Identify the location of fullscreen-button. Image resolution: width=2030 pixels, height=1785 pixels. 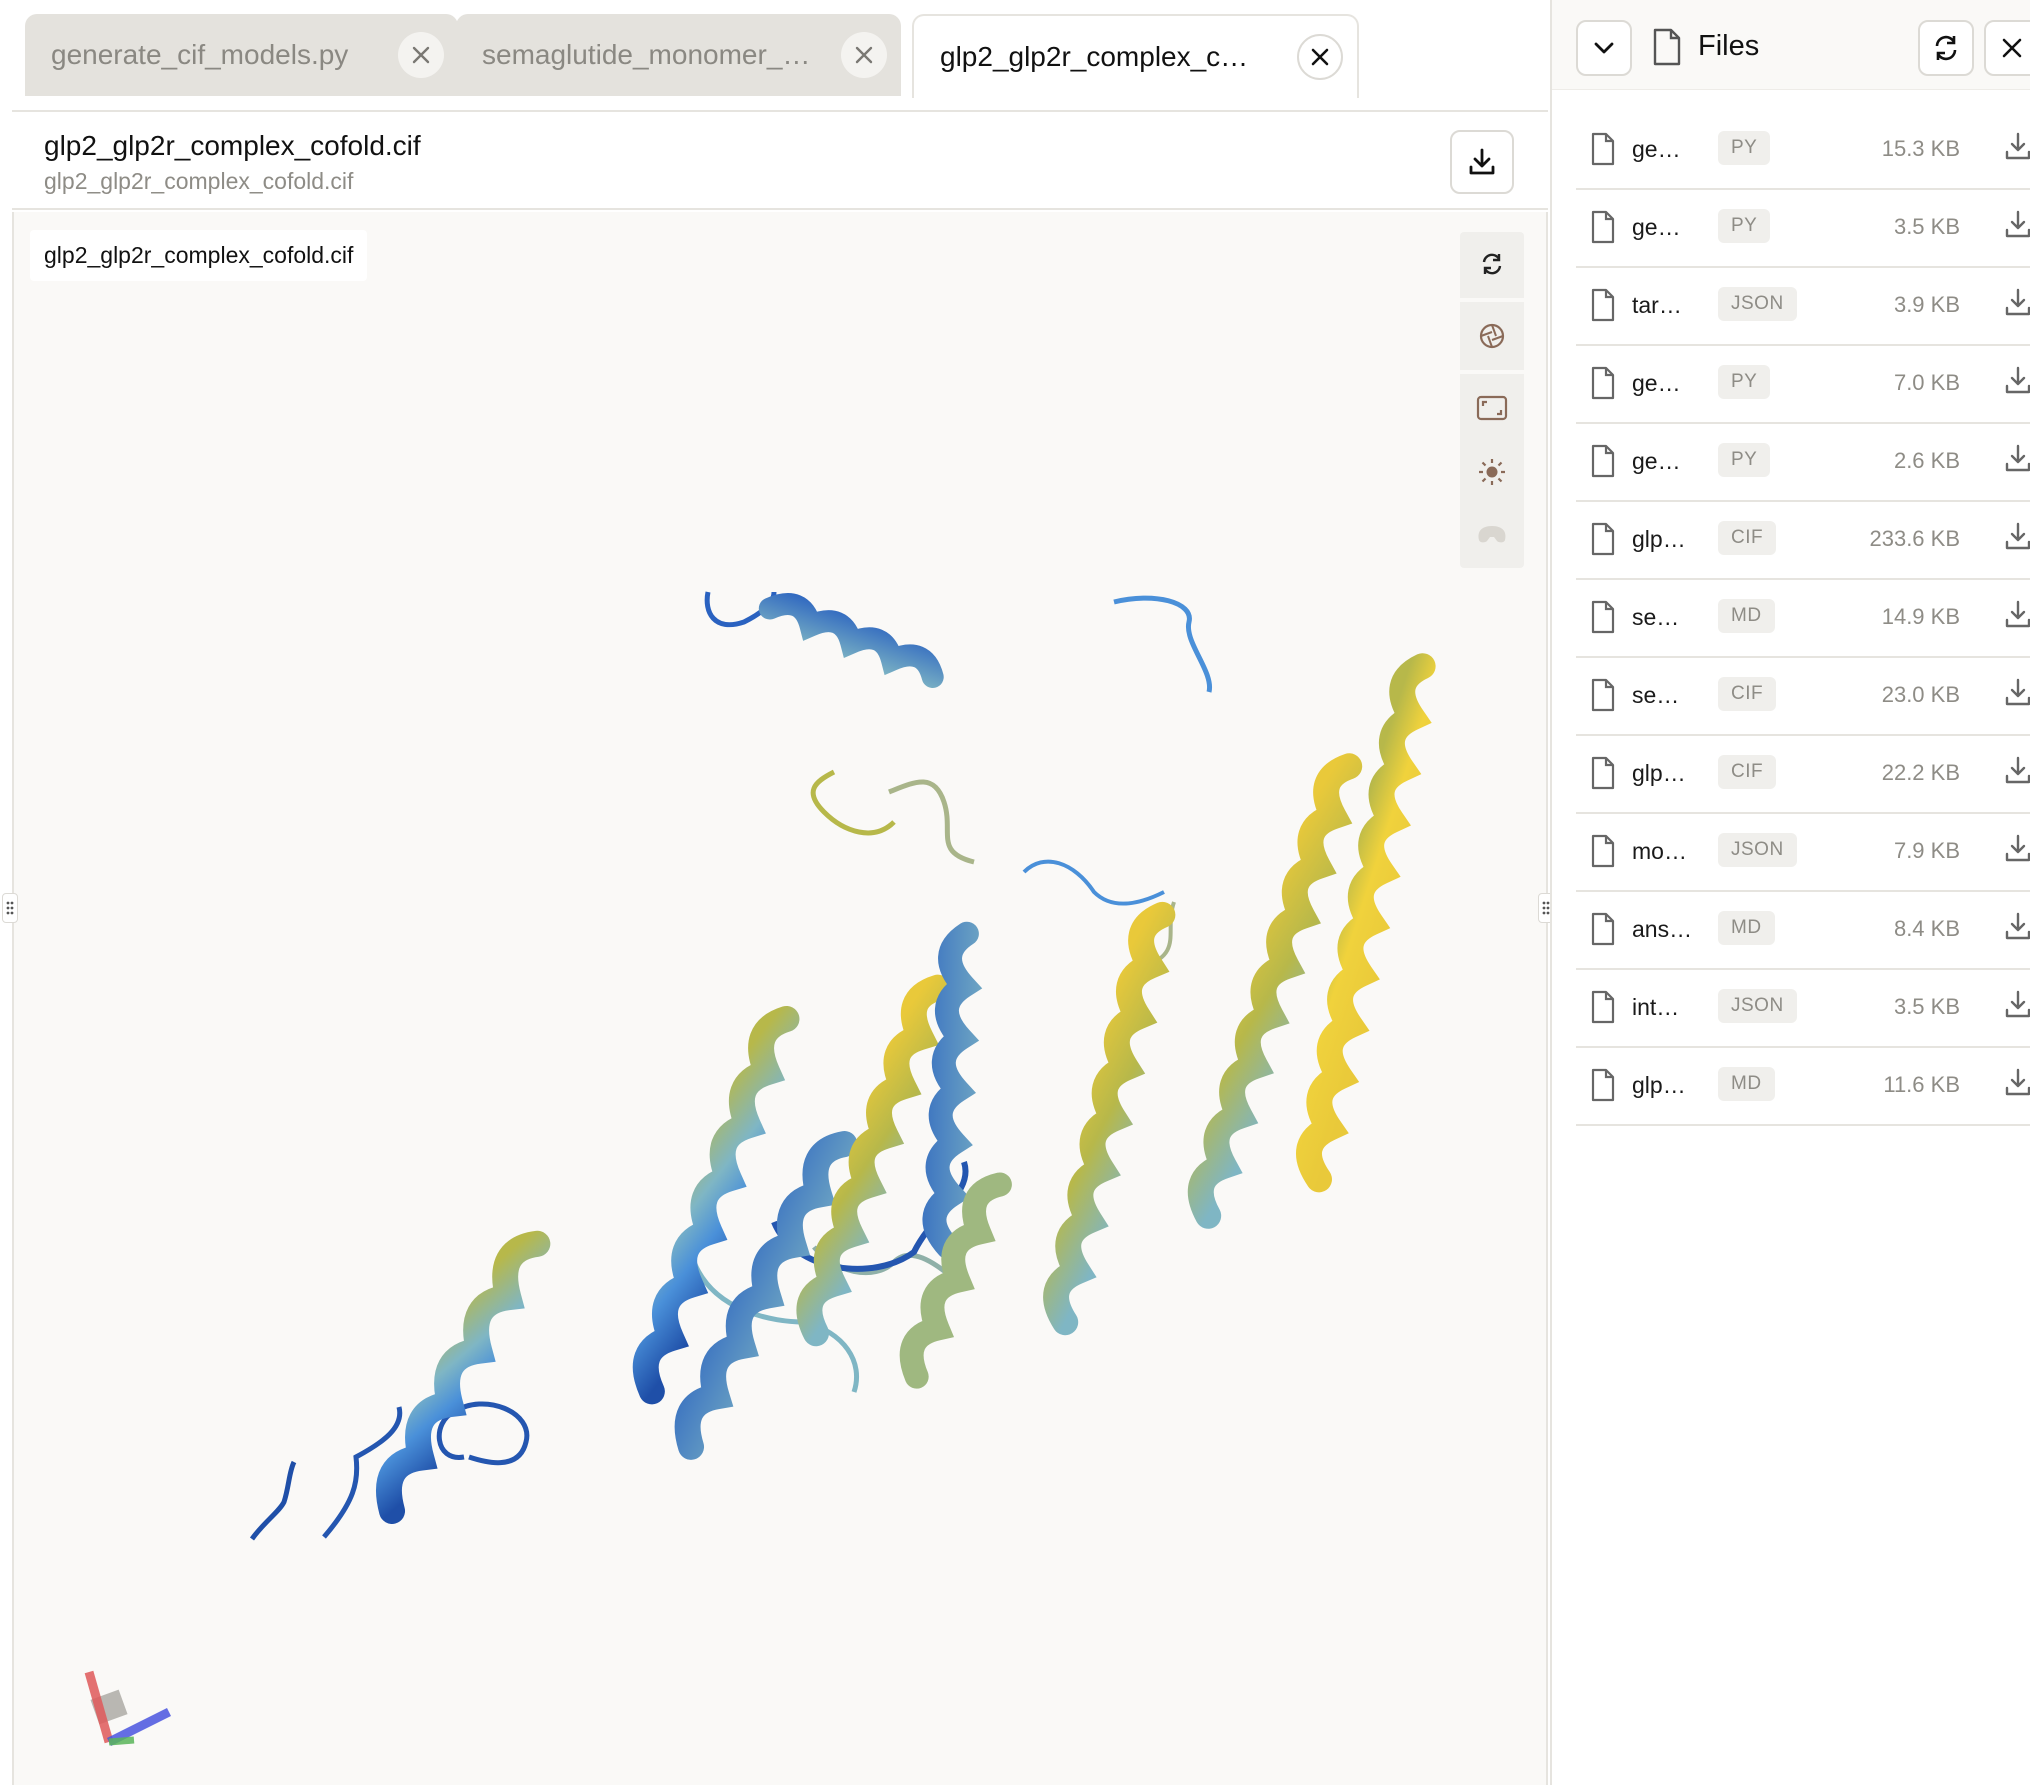
(1492, 408).